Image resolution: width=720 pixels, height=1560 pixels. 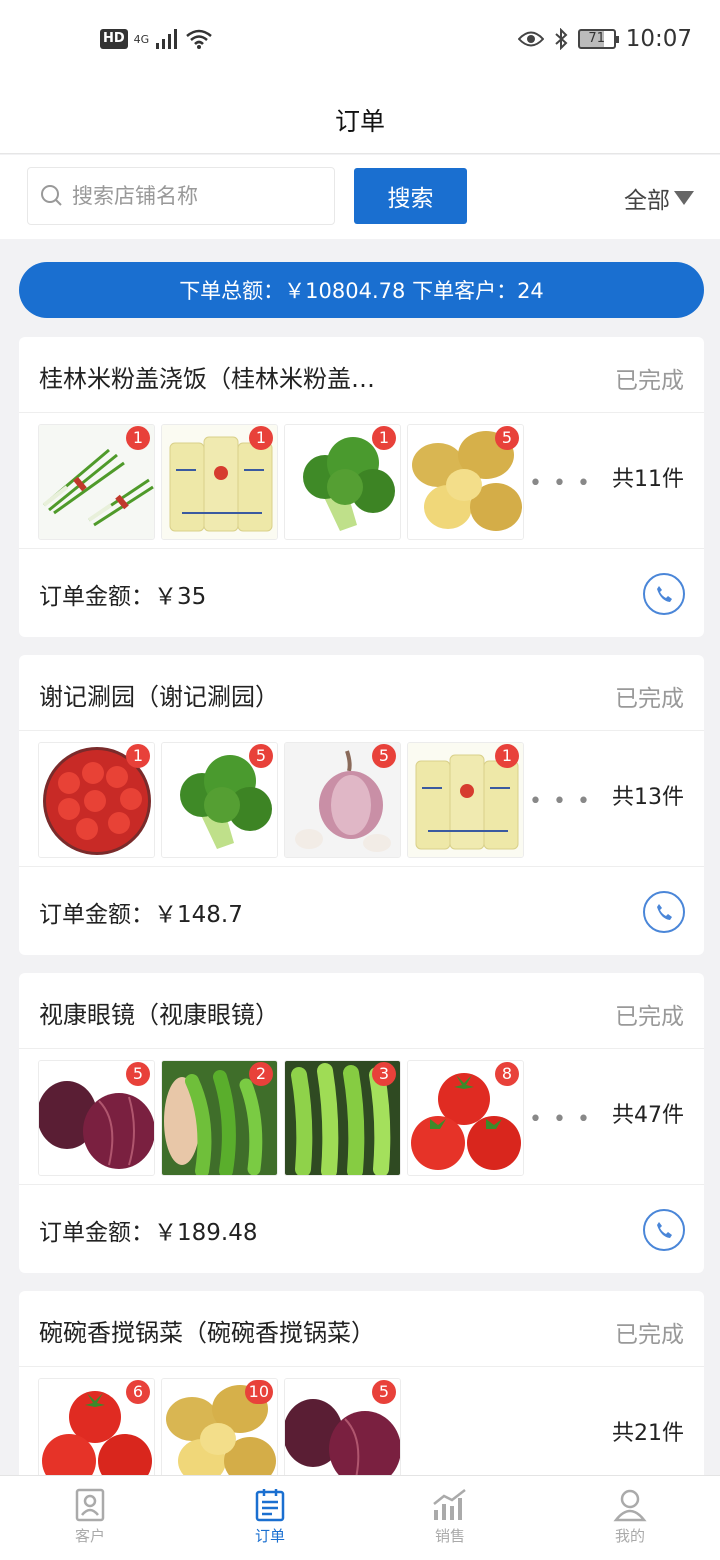 I want to click on order-summary-banner: 下单总额：￥10804.78 下单客户：24, so click(x=361, y=290).